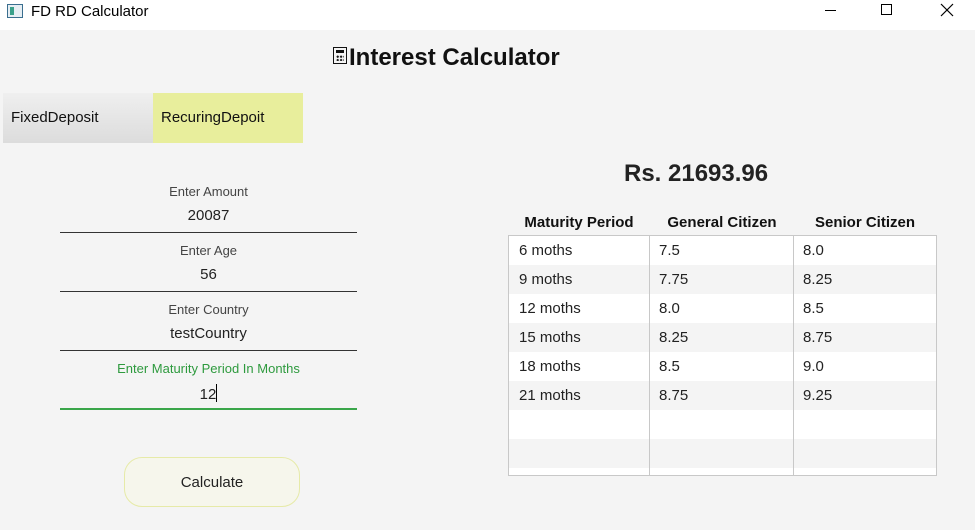 This screenshot has height=530, width=975. Describe the element at coordinates (722, 222) in the screenshot. I see `table-header-general: General Citizen` at that location.